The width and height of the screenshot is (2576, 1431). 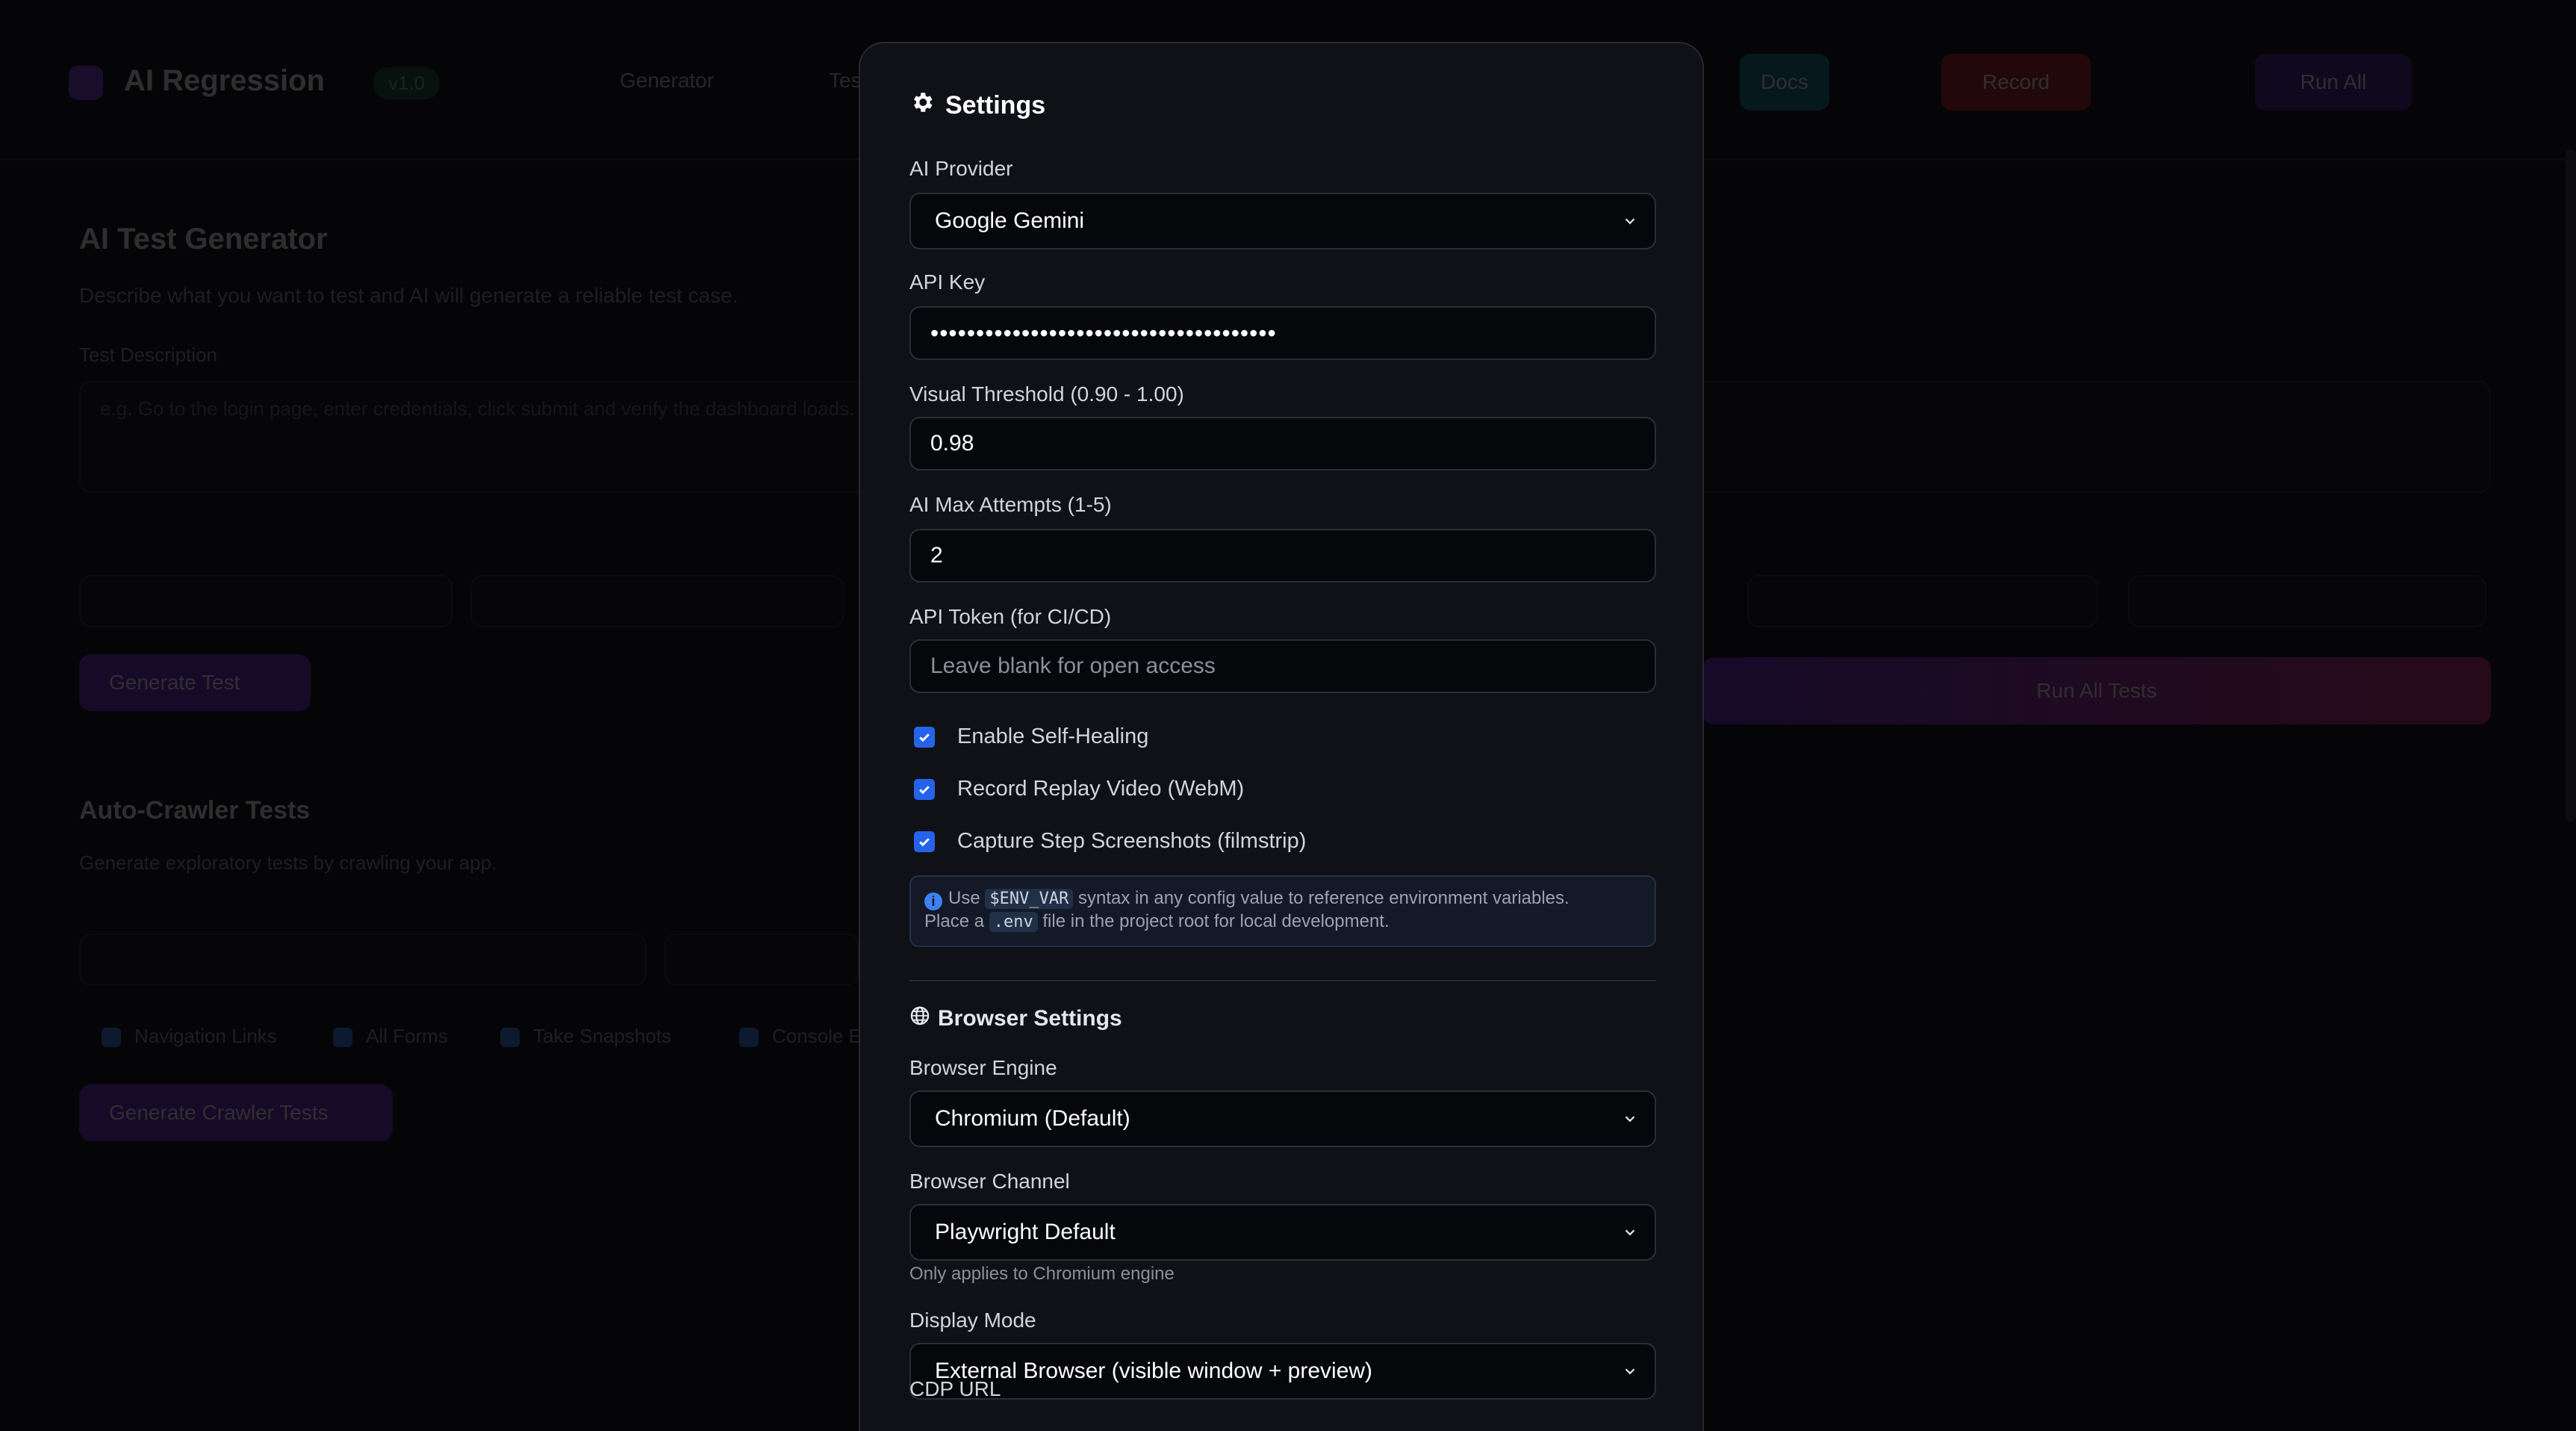 What do you see at coordinates (961, 168) in the screenshot?
I see `ai-provider-label: AI Provider` at bounding box center [961, 168].